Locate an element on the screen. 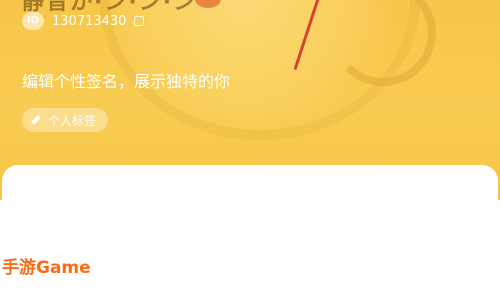  user-id-row: ID 130713430 is located at coordinates (83, 21).